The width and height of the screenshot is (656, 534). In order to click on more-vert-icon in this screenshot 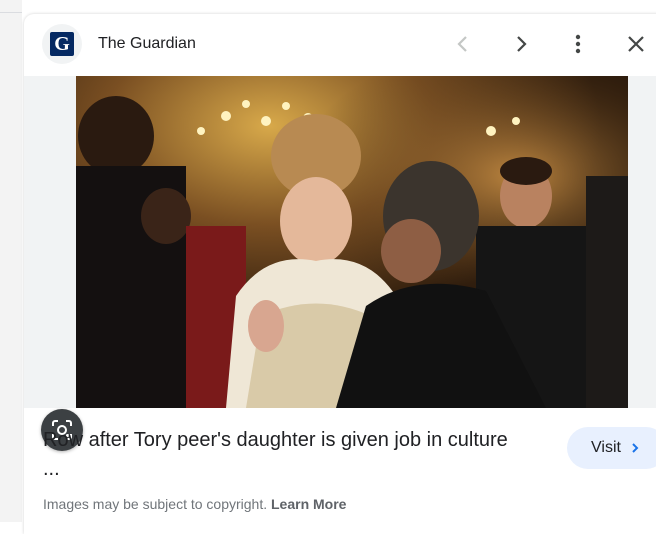, I will do `click(578, 44)`.